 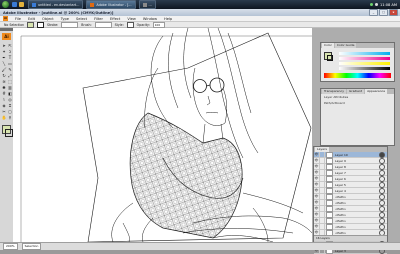 What do you see at coordinates (31, 246) in the screenshot?
I see `current-tool-status: Selection` at bounding box center [31, 246].